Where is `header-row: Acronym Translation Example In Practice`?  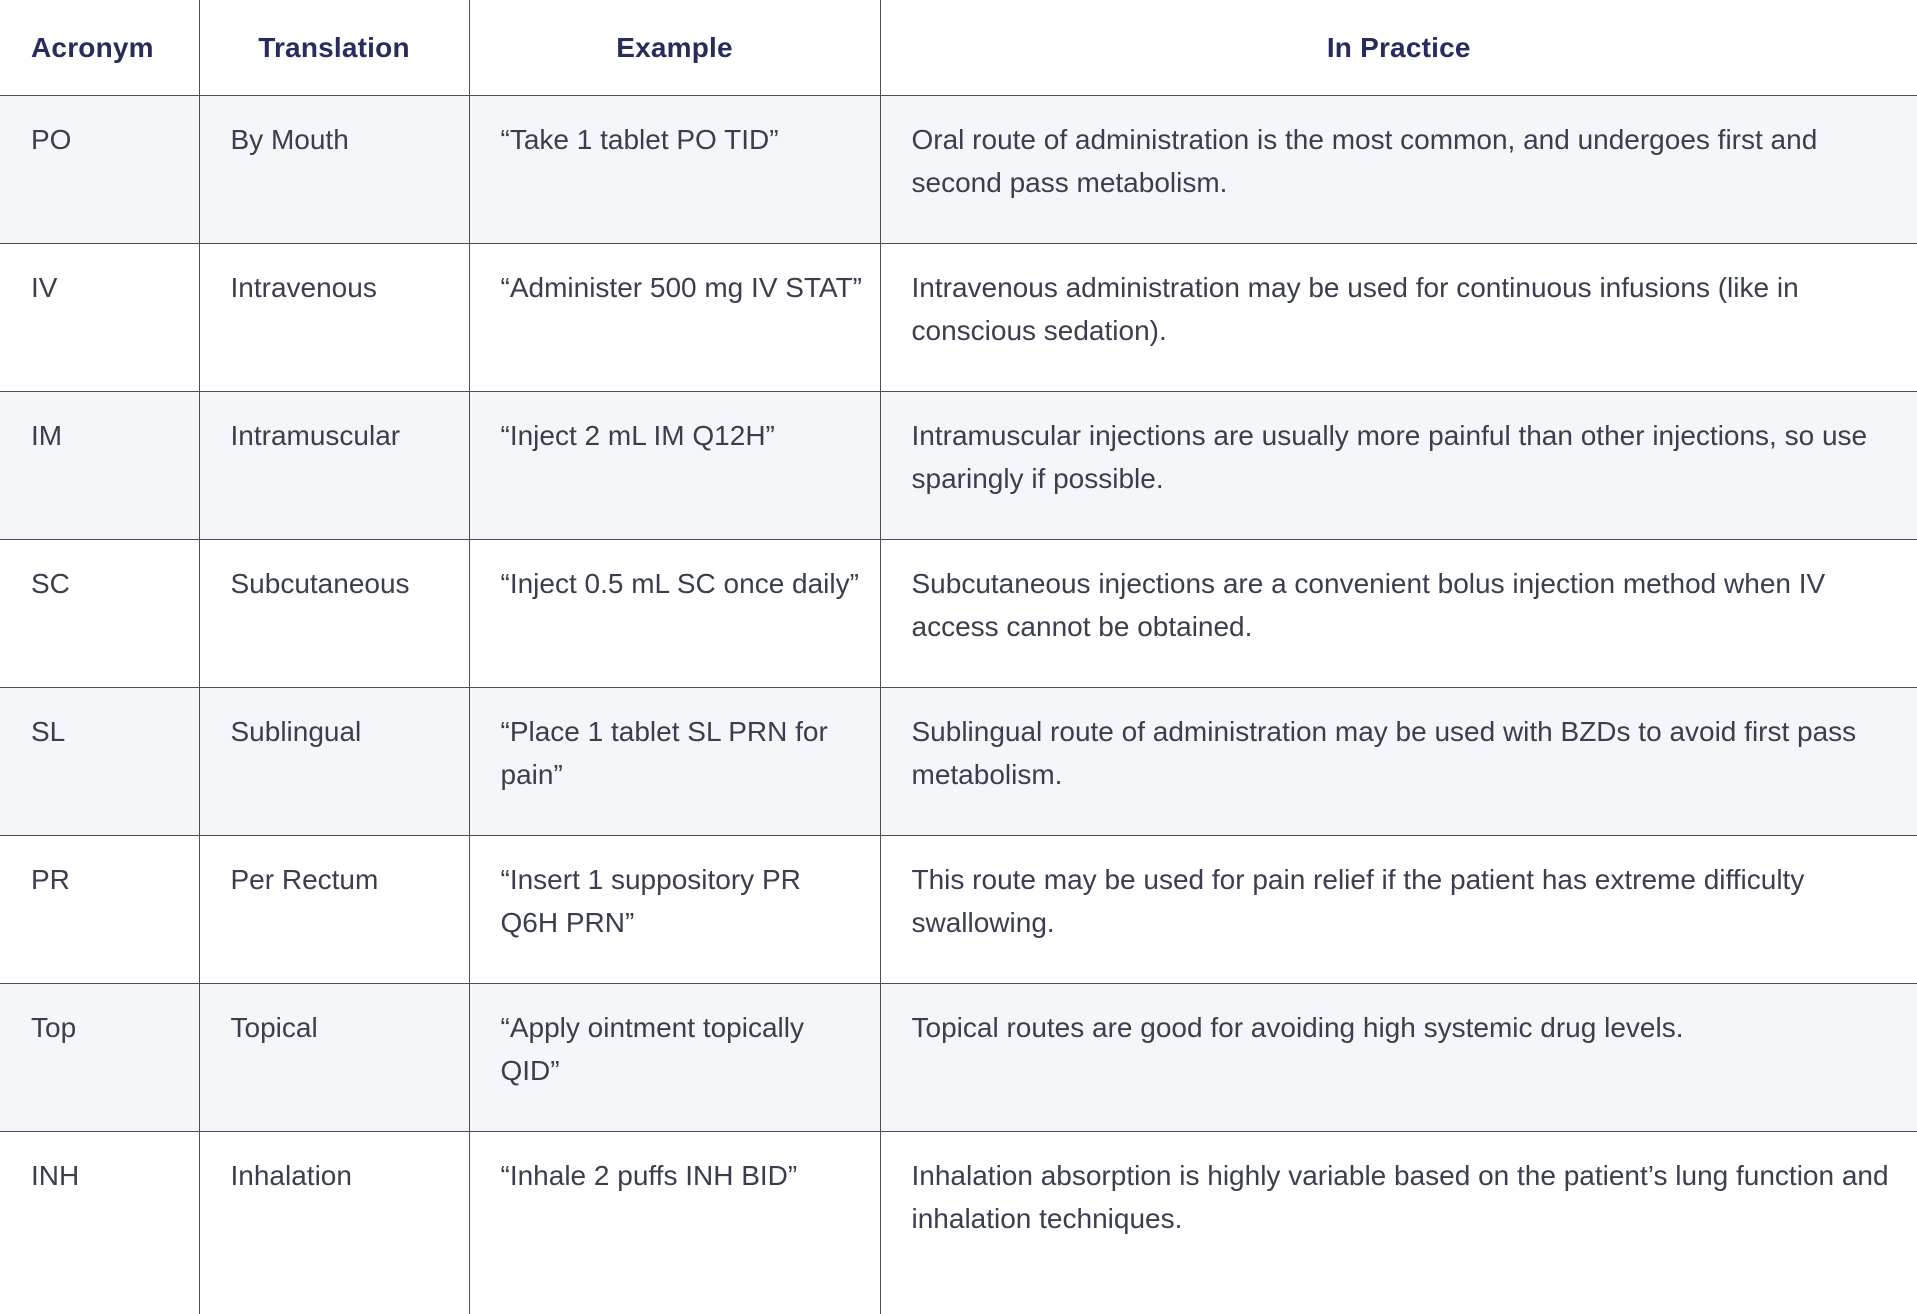 header-row: Acronym Translation Example In Practice is located at coordinates (958, 48).